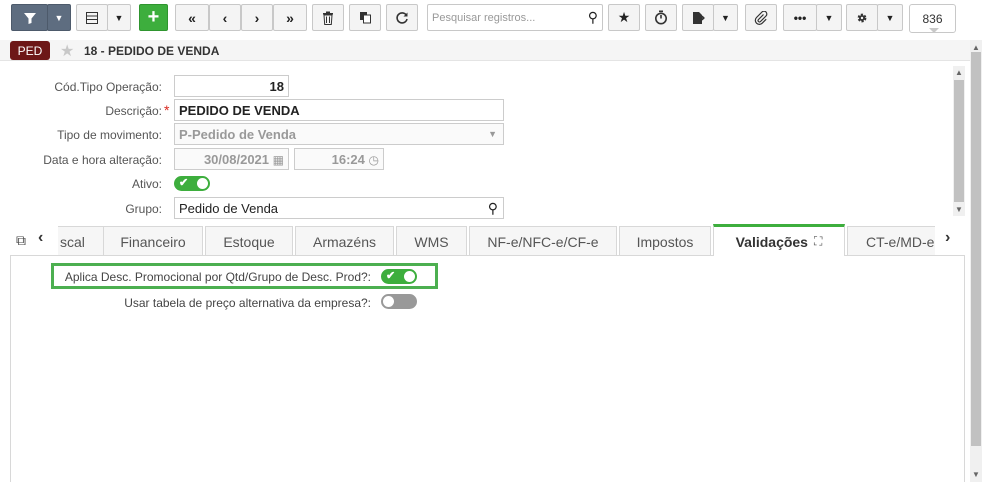 The height and width of the screenshot is (482, 982). I want to click on copy-button, so click(365, 17).